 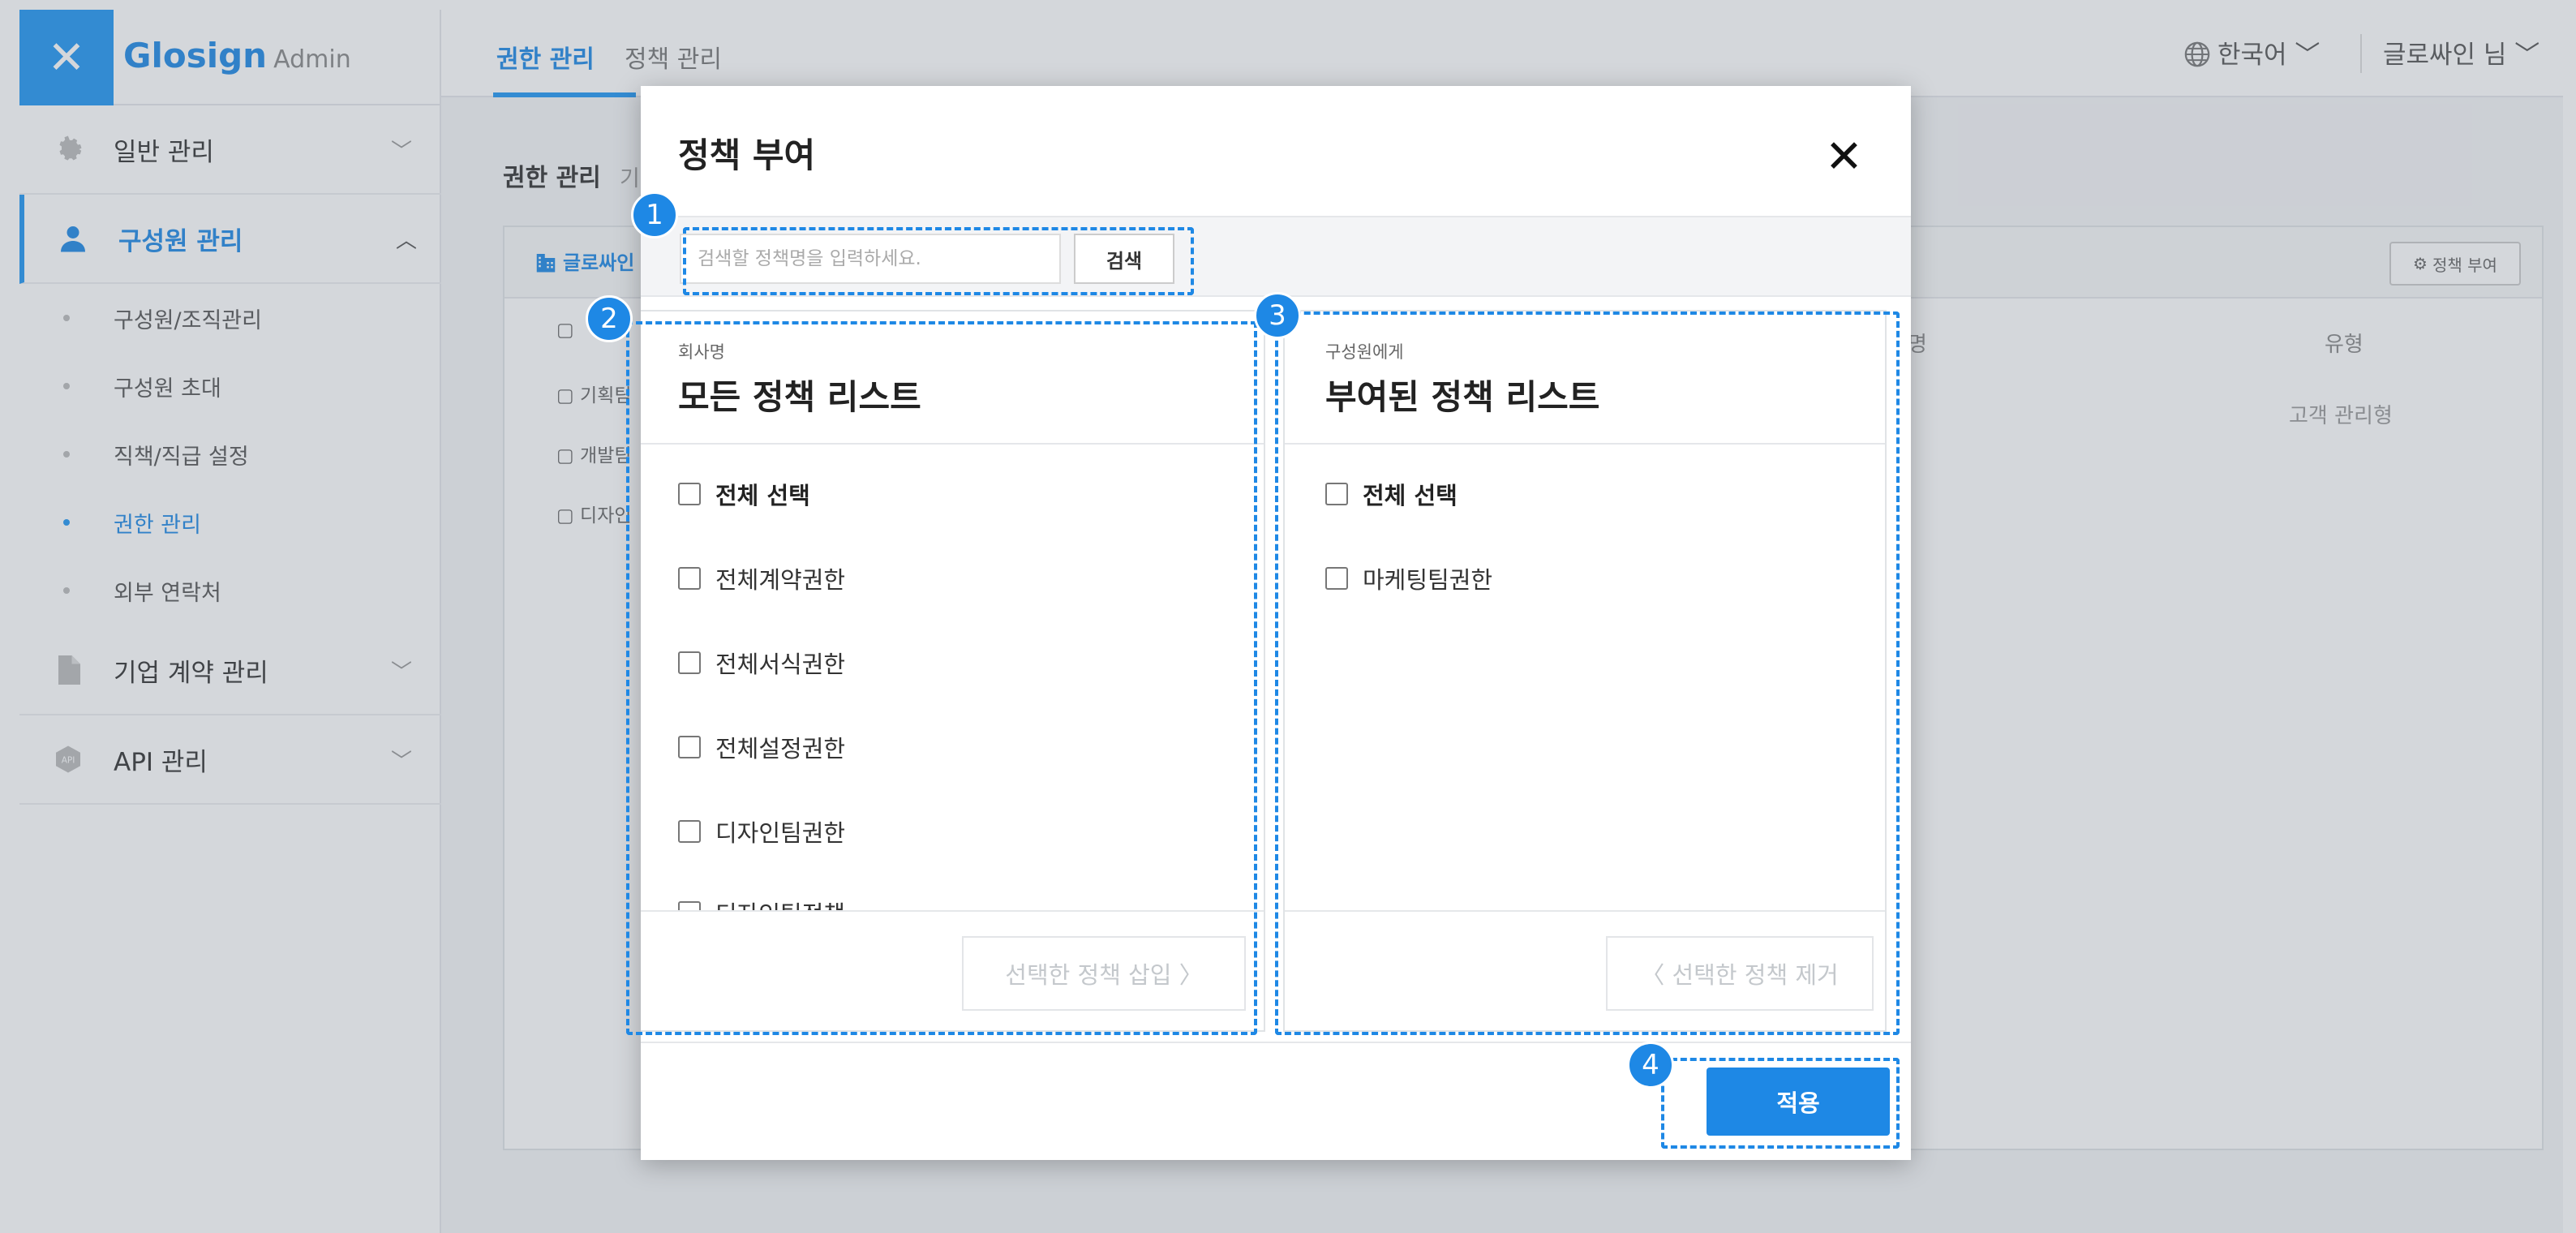 I want to click on modal-title: 정책 부여, so click(x=747, y=155).